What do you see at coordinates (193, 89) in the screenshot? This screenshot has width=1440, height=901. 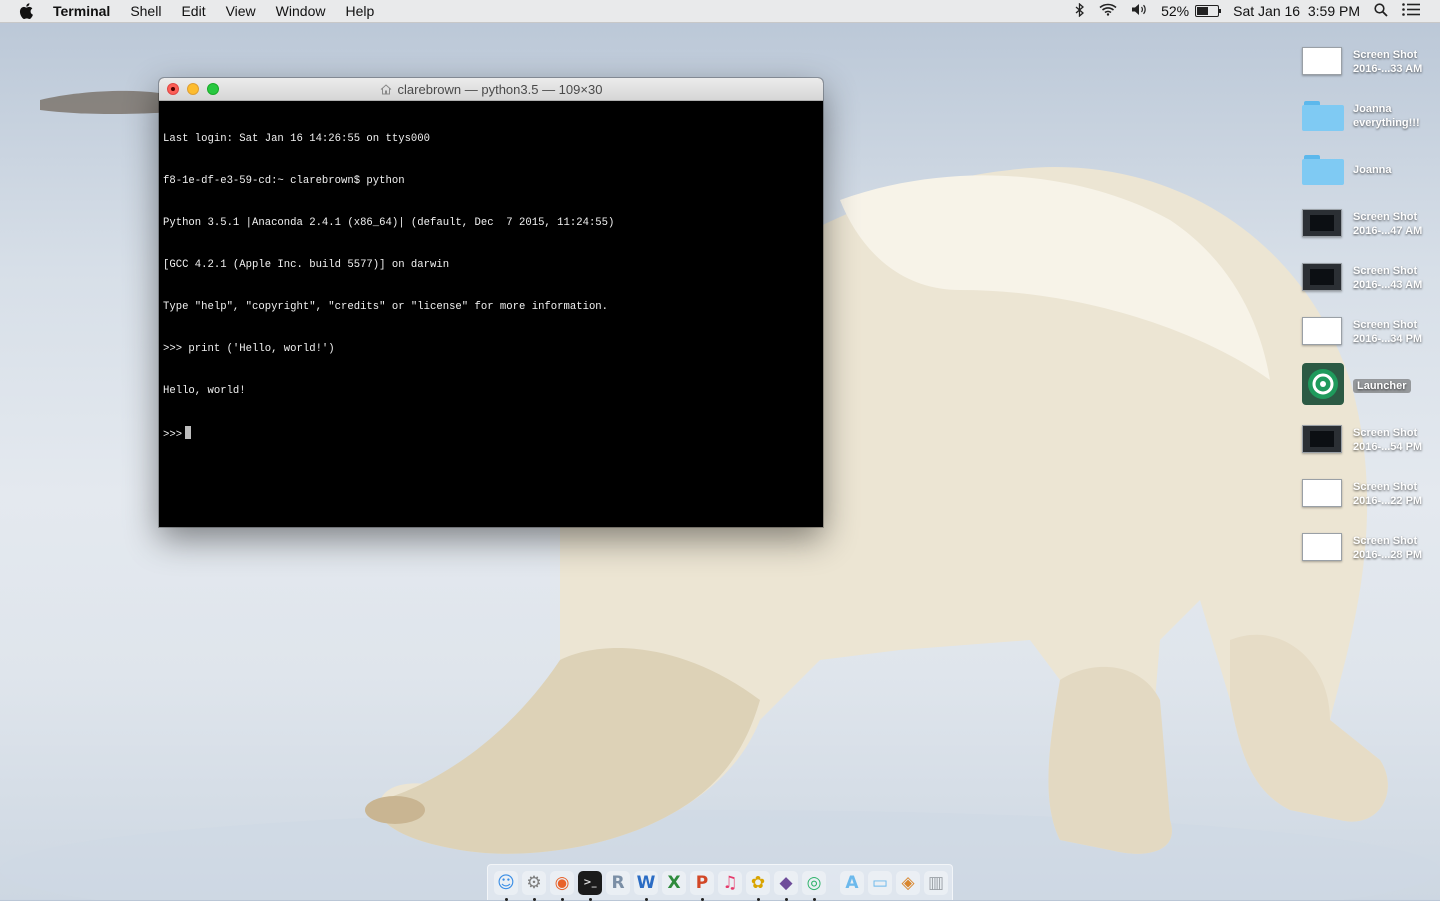 I see `minimize-button` at bounding box center [193, 89].